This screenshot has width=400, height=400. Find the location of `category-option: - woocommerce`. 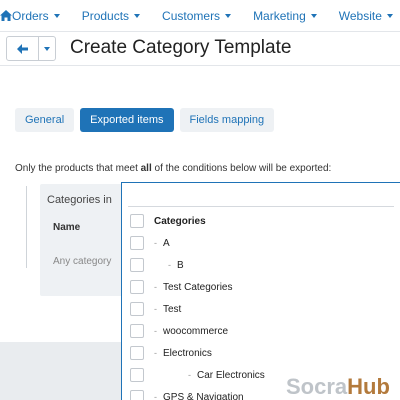

category-option: - woocommerce is located at coordinates (197, 331).